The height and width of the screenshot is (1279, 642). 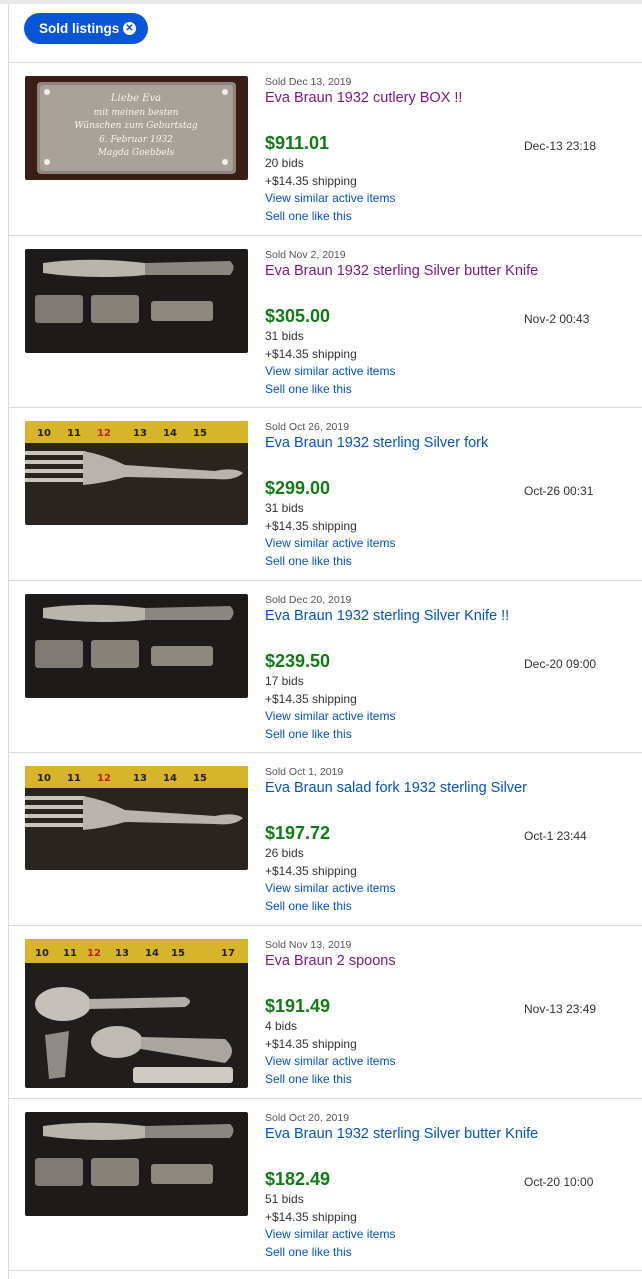 What do you see at coordinates (559, 1181) in the screenshot?
I see `end-time: Oct-20 10:00` at bounding box center [559, 1181].